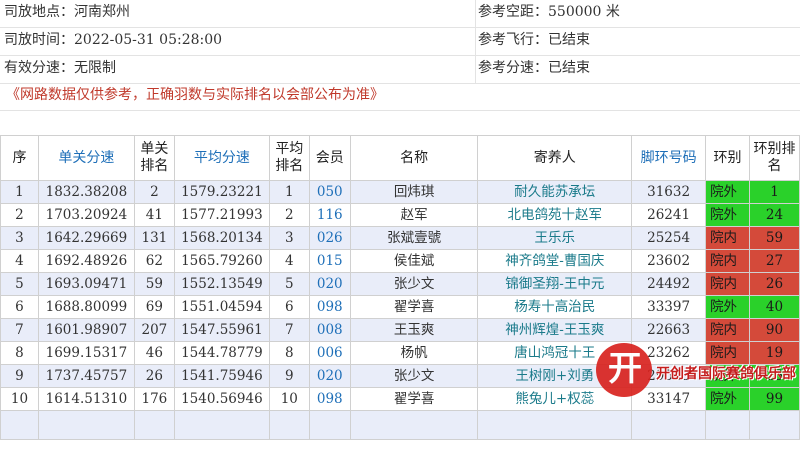  What do you see at coordinates (95, 68) in the screenshot?
I see `valid-speed-value: 无限制` at bounding box center [95, 68].